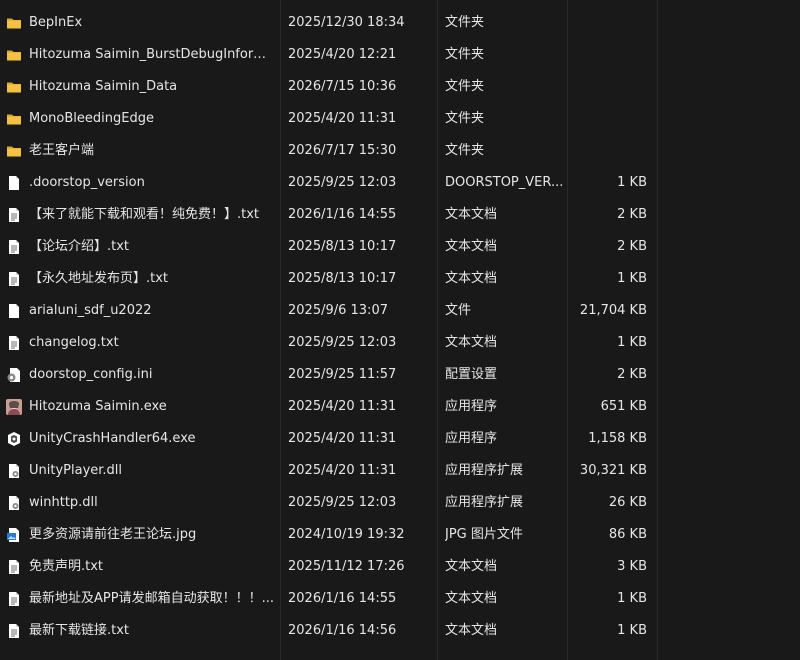 Image resolution: width=800 pixels, height=660 pixels. Describe the element at coordinates (484, 534) in the screenshot. I see `file-type: JPG 图片文件` at that location.